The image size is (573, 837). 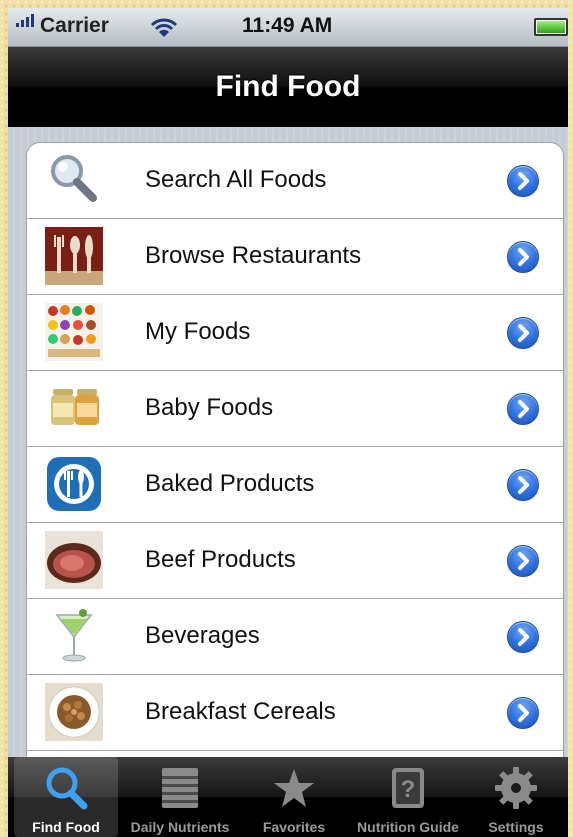 I want to click on question-book-icon: ?, so click(x=408, y=788).